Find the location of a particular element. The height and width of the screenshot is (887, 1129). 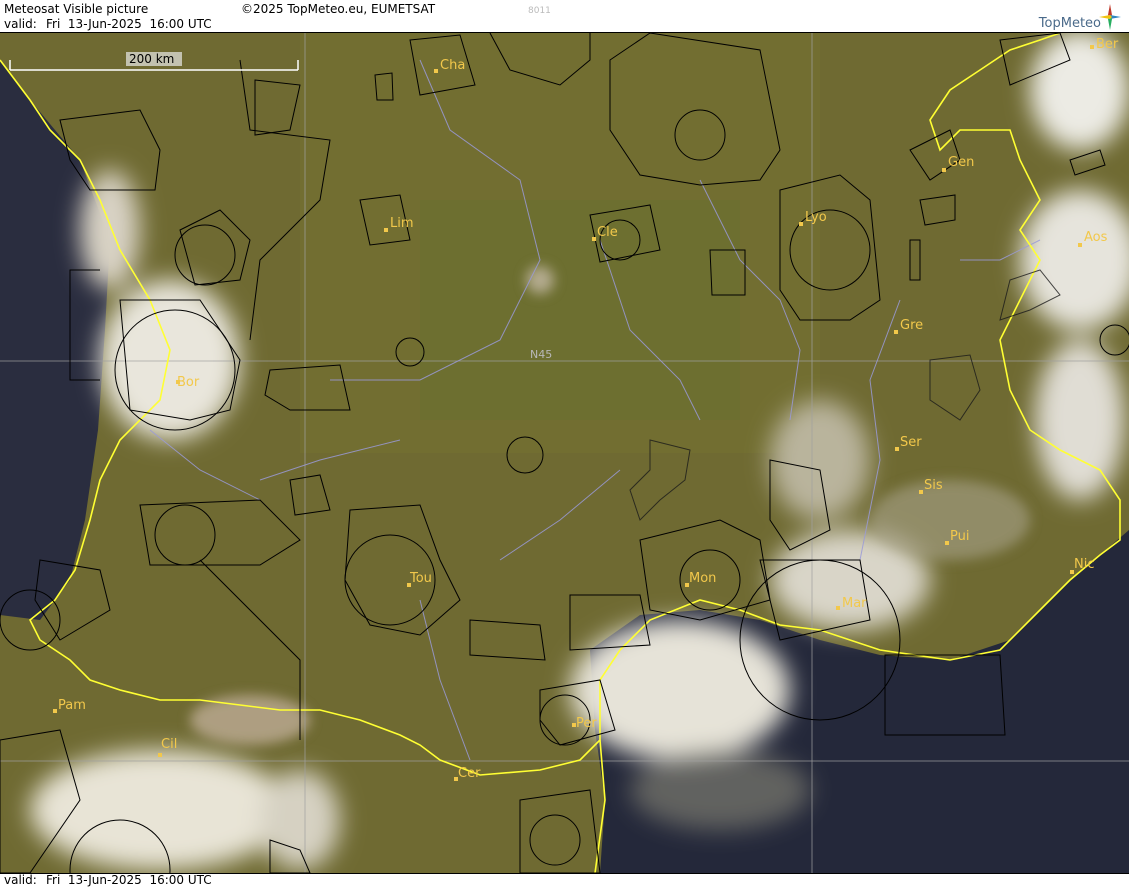

svg-text: Cle is located at coordinates (607, 232).